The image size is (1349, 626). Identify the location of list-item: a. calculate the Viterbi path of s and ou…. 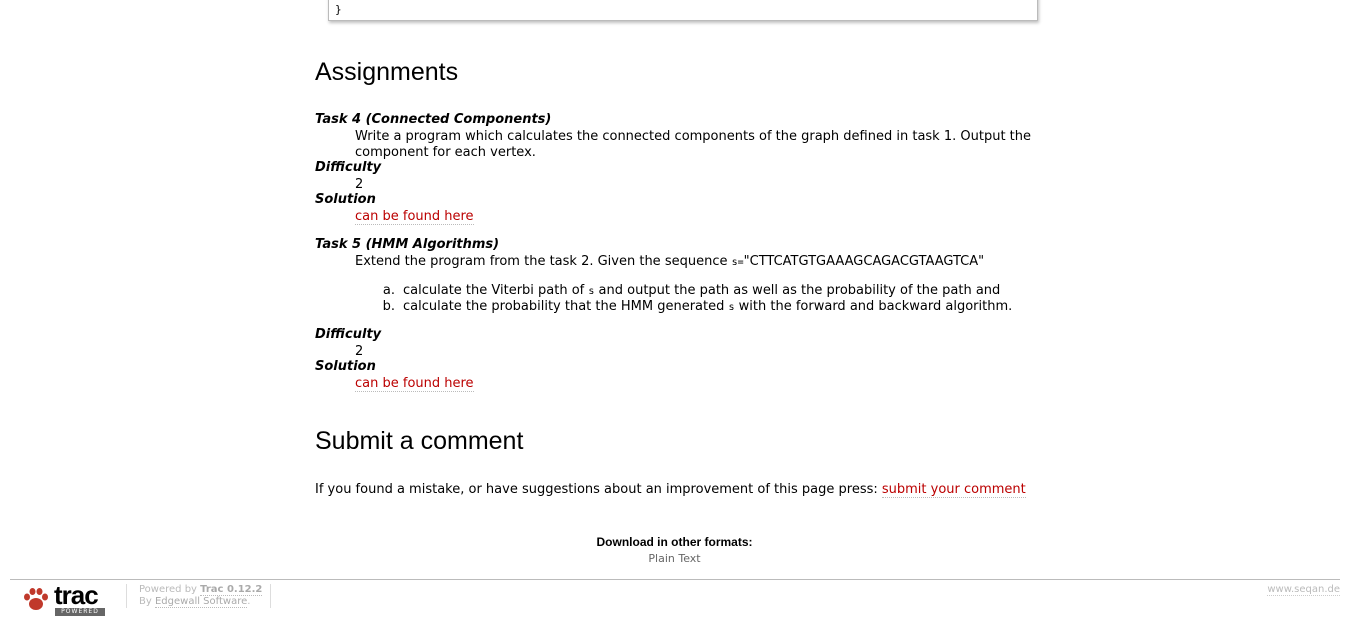
(686, 291).